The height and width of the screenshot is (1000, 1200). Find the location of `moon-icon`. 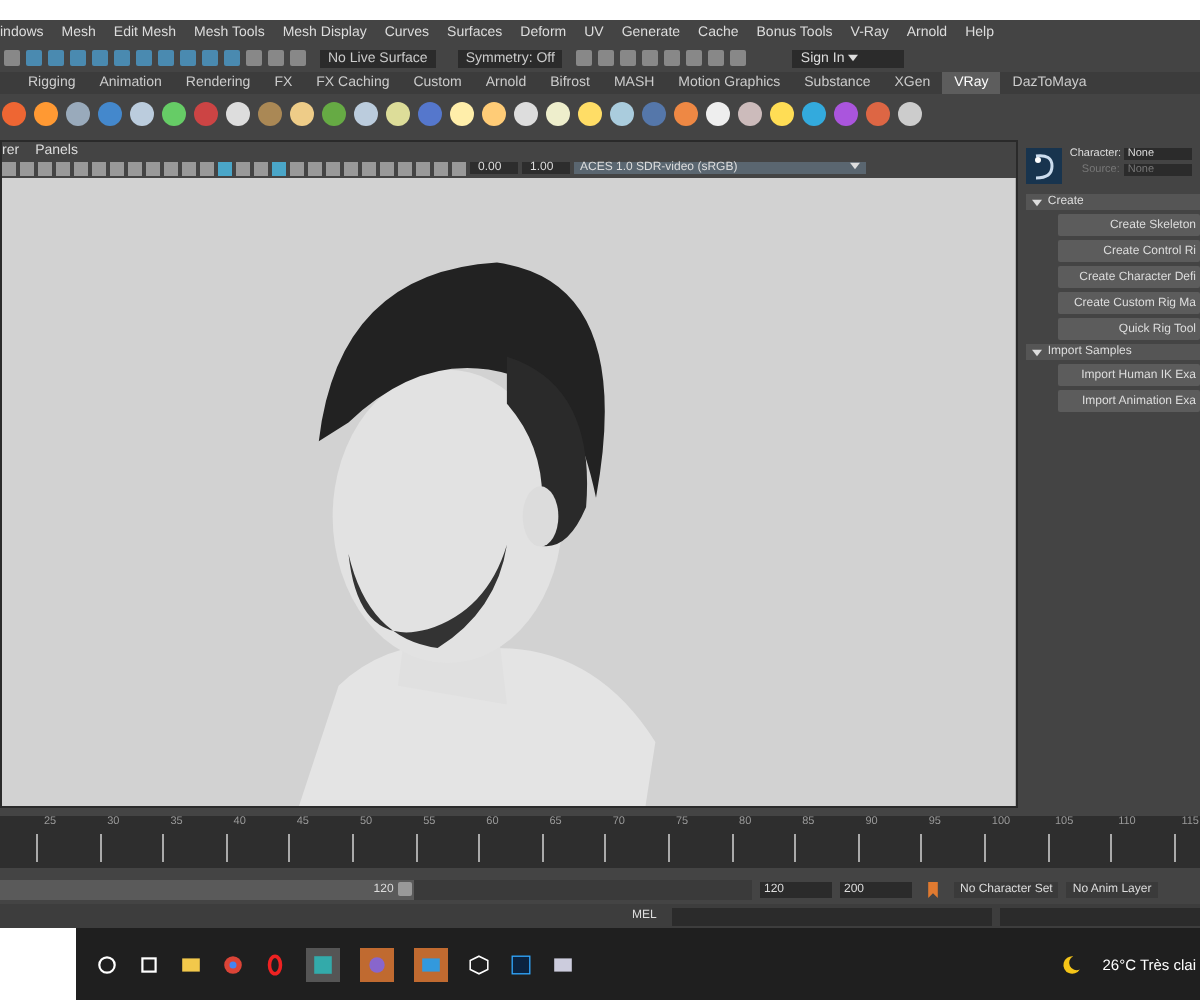

moon-icon is located at coordinates (1071, 964).